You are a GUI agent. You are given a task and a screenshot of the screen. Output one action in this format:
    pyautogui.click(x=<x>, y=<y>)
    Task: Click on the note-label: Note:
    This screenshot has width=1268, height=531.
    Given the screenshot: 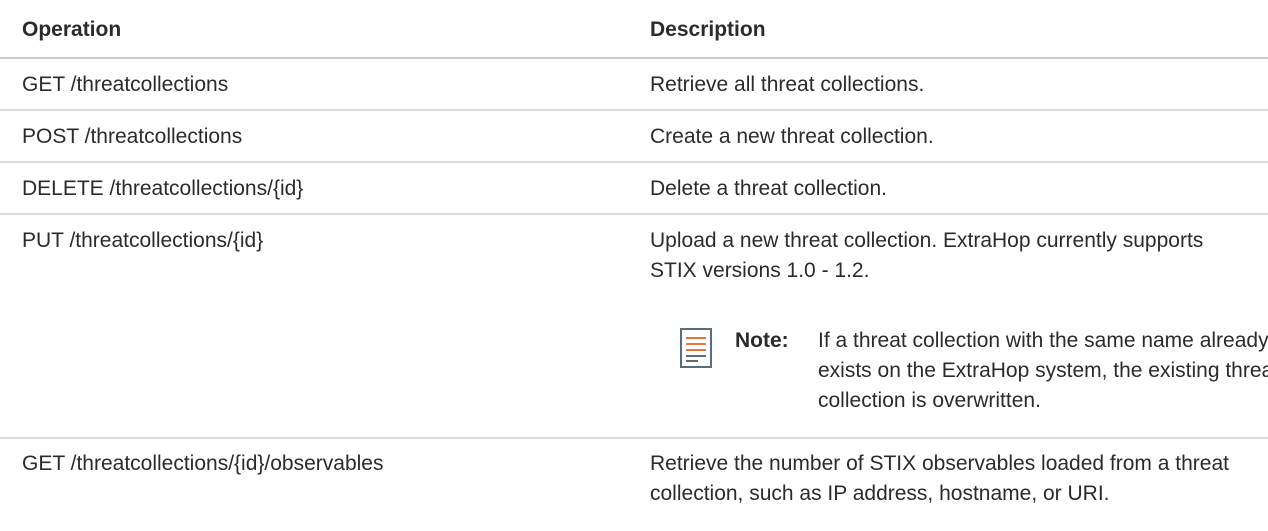 What is the action you would take?
    pyautogui.click(x=762, y=340)
    